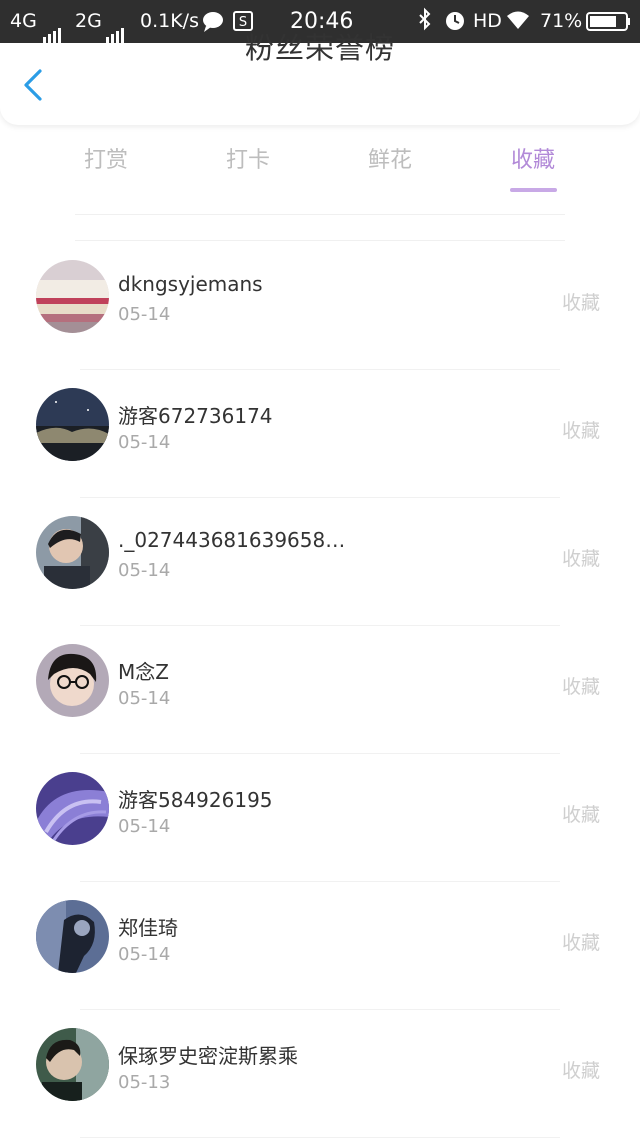  Describe the element at coordinates (319, 48) in the screenshot. I see `page-title: 粉丝荣誉榜` at that location.